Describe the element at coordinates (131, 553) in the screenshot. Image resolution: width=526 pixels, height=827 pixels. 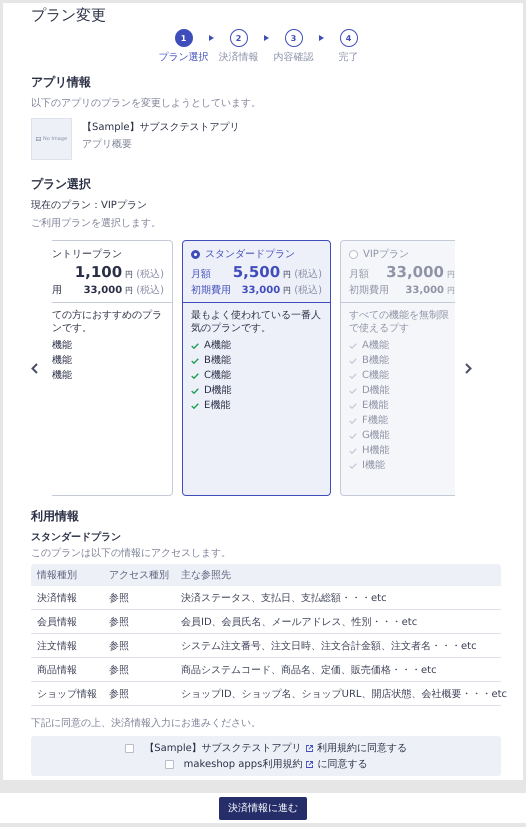
I see `helper-text: このプランは以下の情報にアクセスします。` at that location.